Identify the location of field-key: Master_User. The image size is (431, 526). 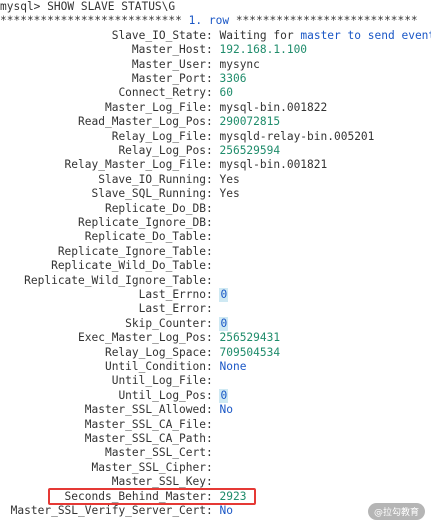
(168, 64).